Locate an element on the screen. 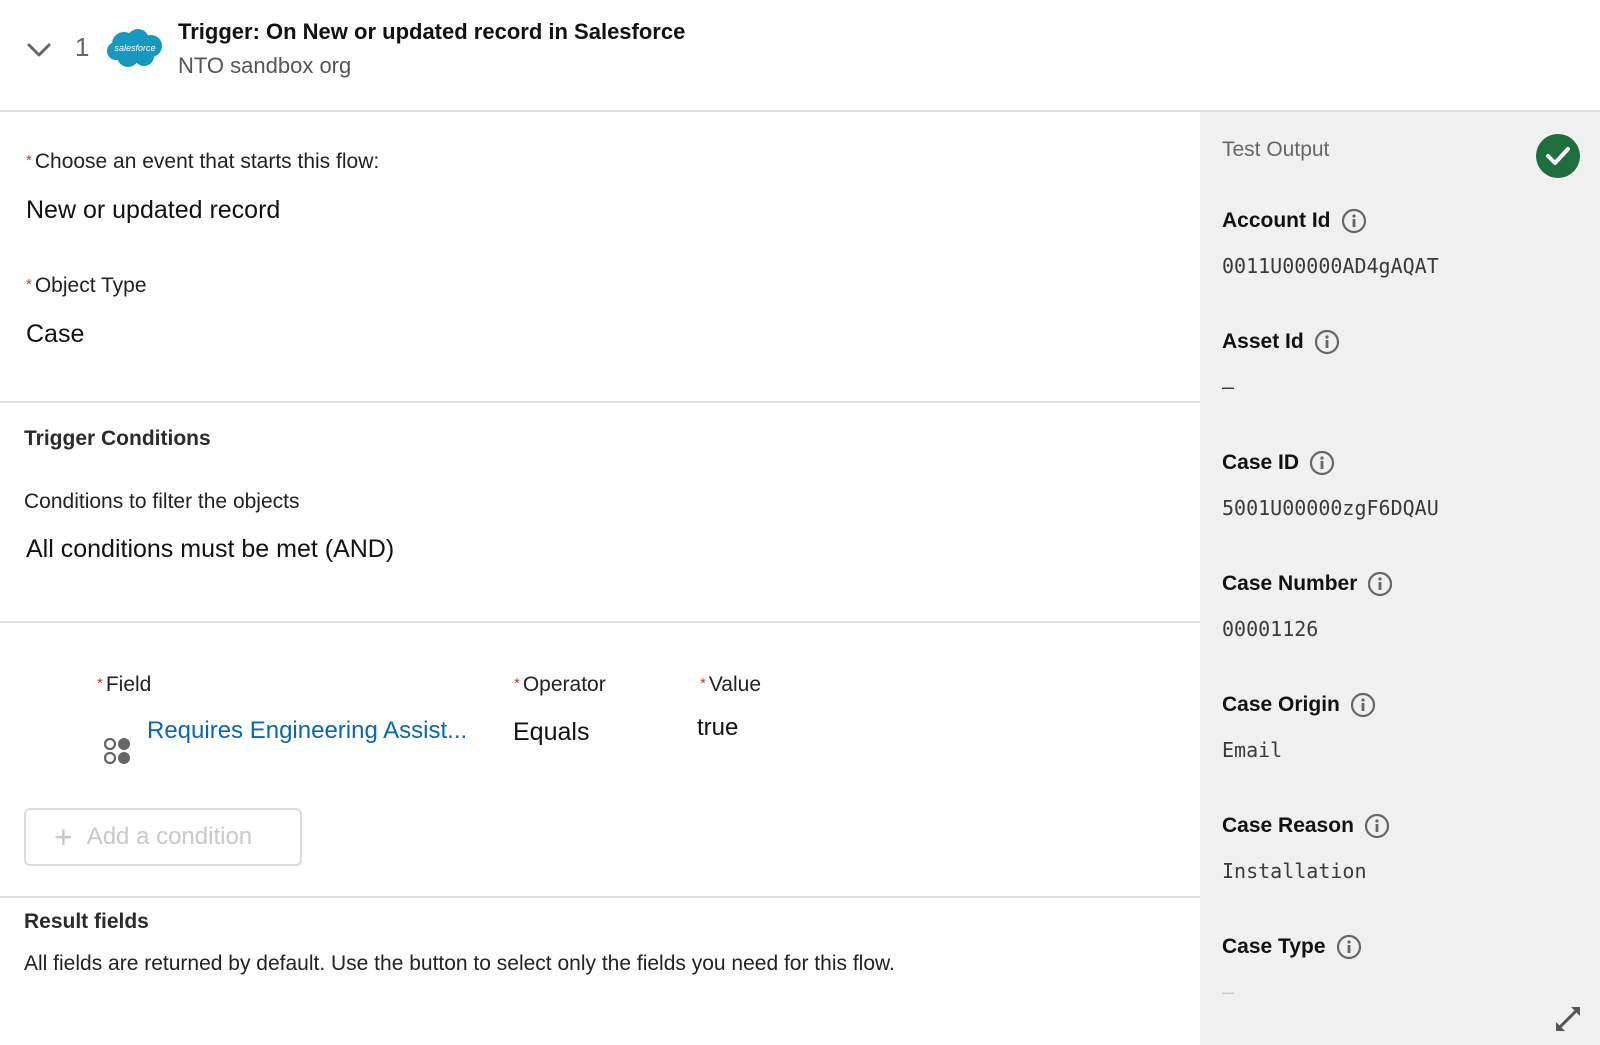  add-condition-label: Add a condition is located at coordinates (169, 836).